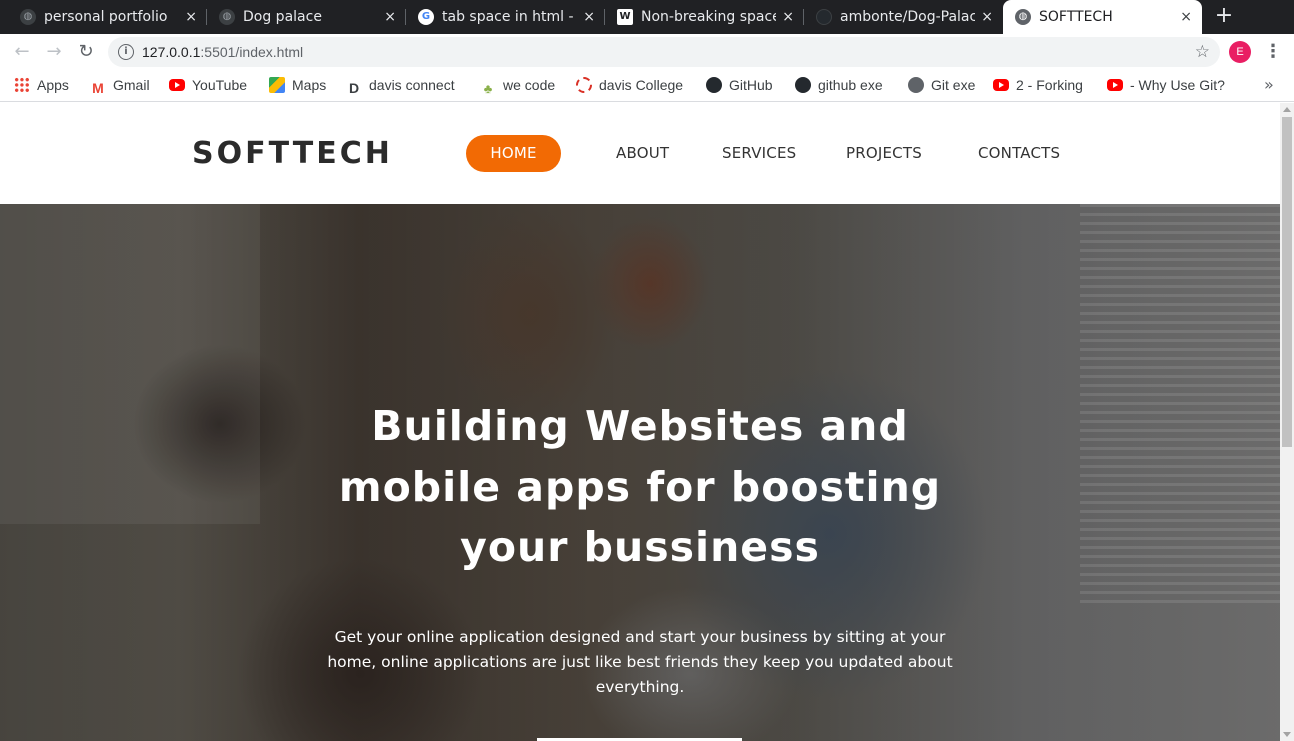  Describe the element at coordinates (53, 85) in the screenshot. I see `bookmark-label: Apps` at that location.